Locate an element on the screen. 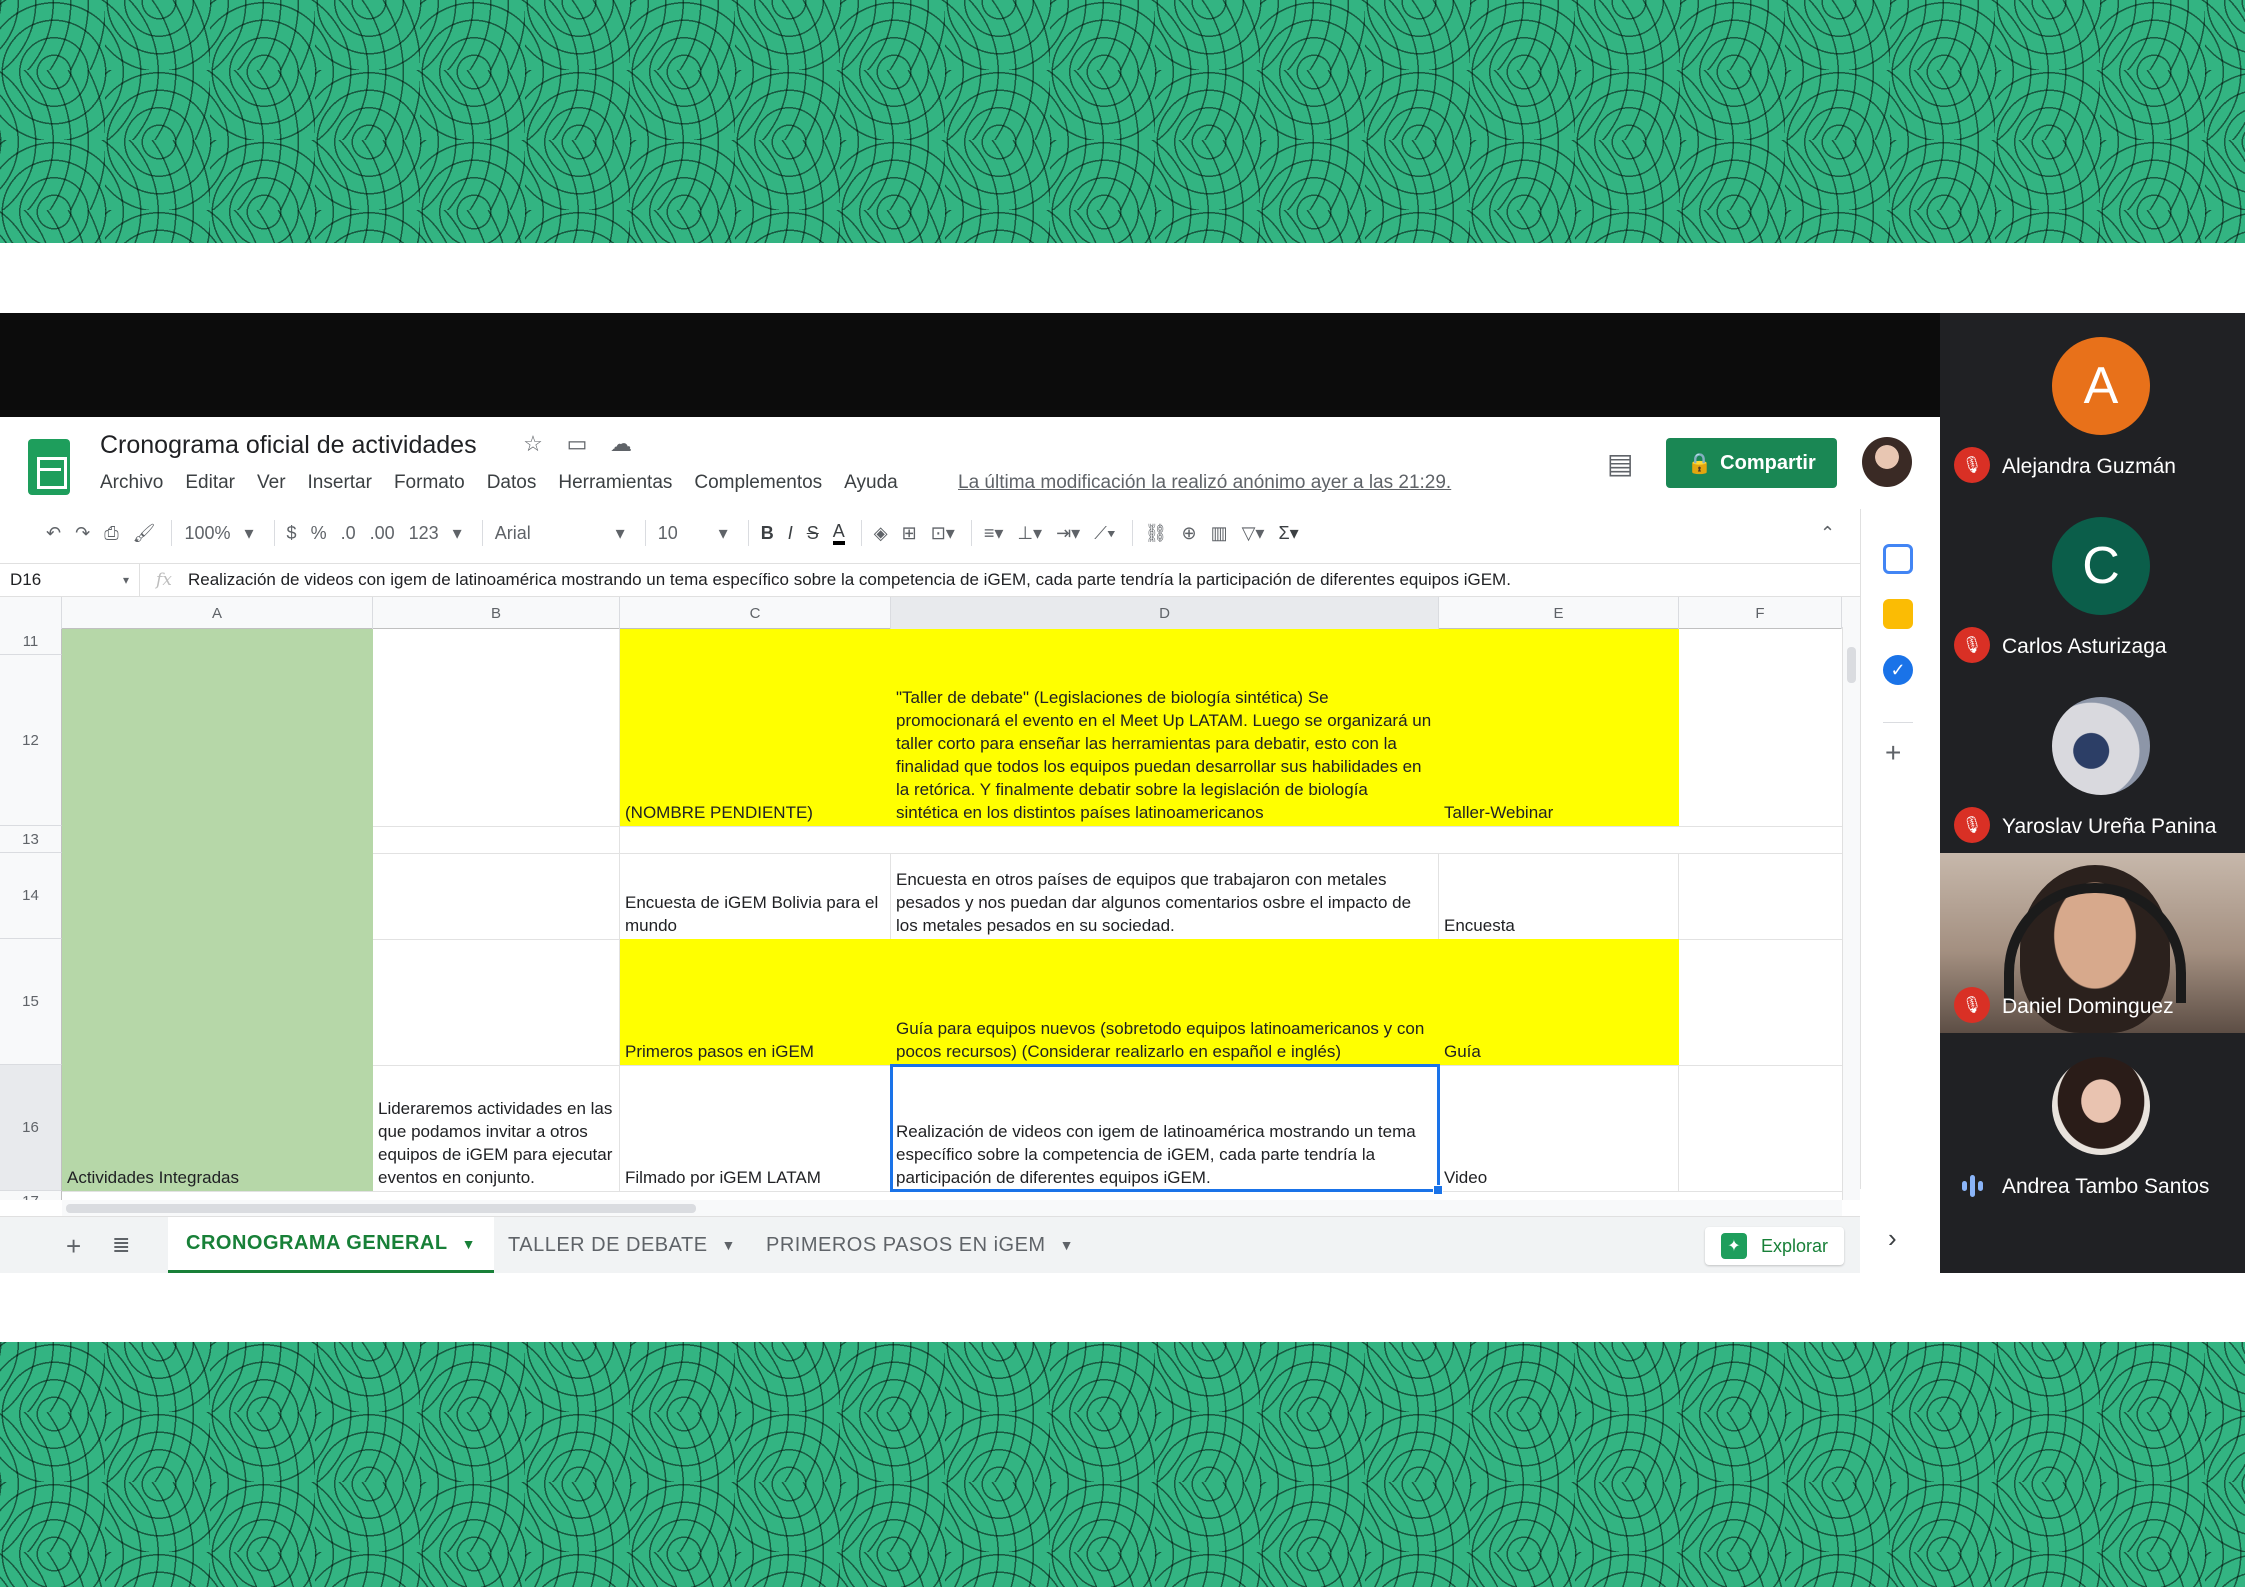 This screenshot has height=1587, width=2245. select-all-corner is located at coordinates (31, 613).